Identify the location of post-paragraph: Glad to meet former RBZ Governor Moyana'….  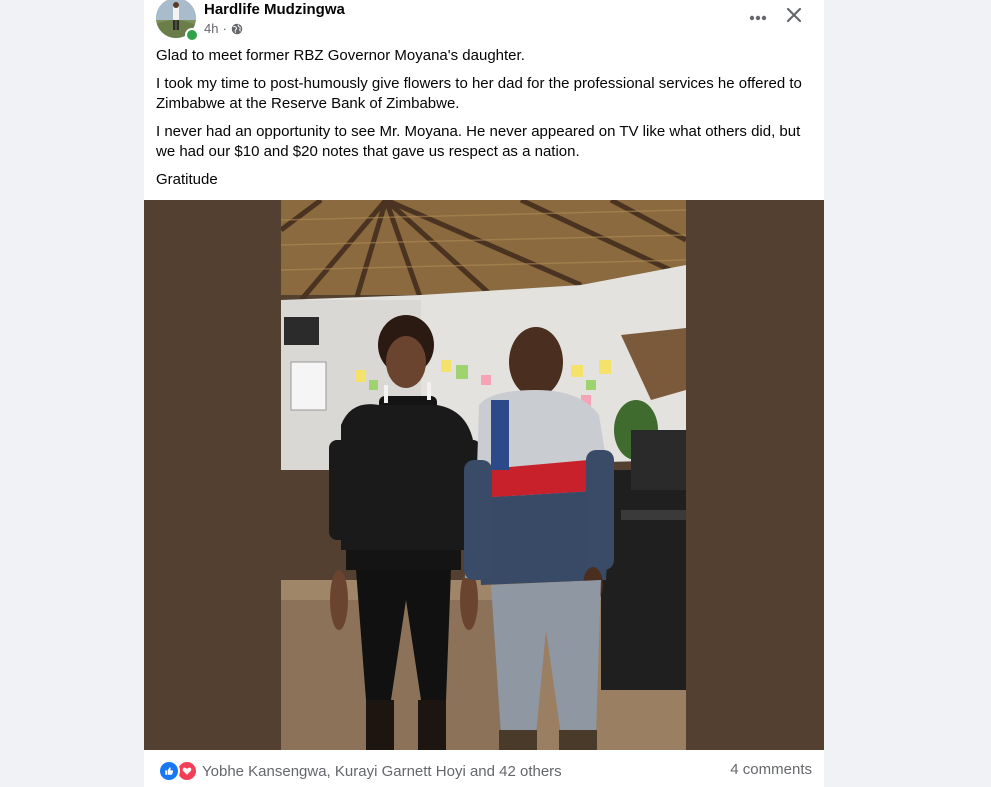
(340, 55).